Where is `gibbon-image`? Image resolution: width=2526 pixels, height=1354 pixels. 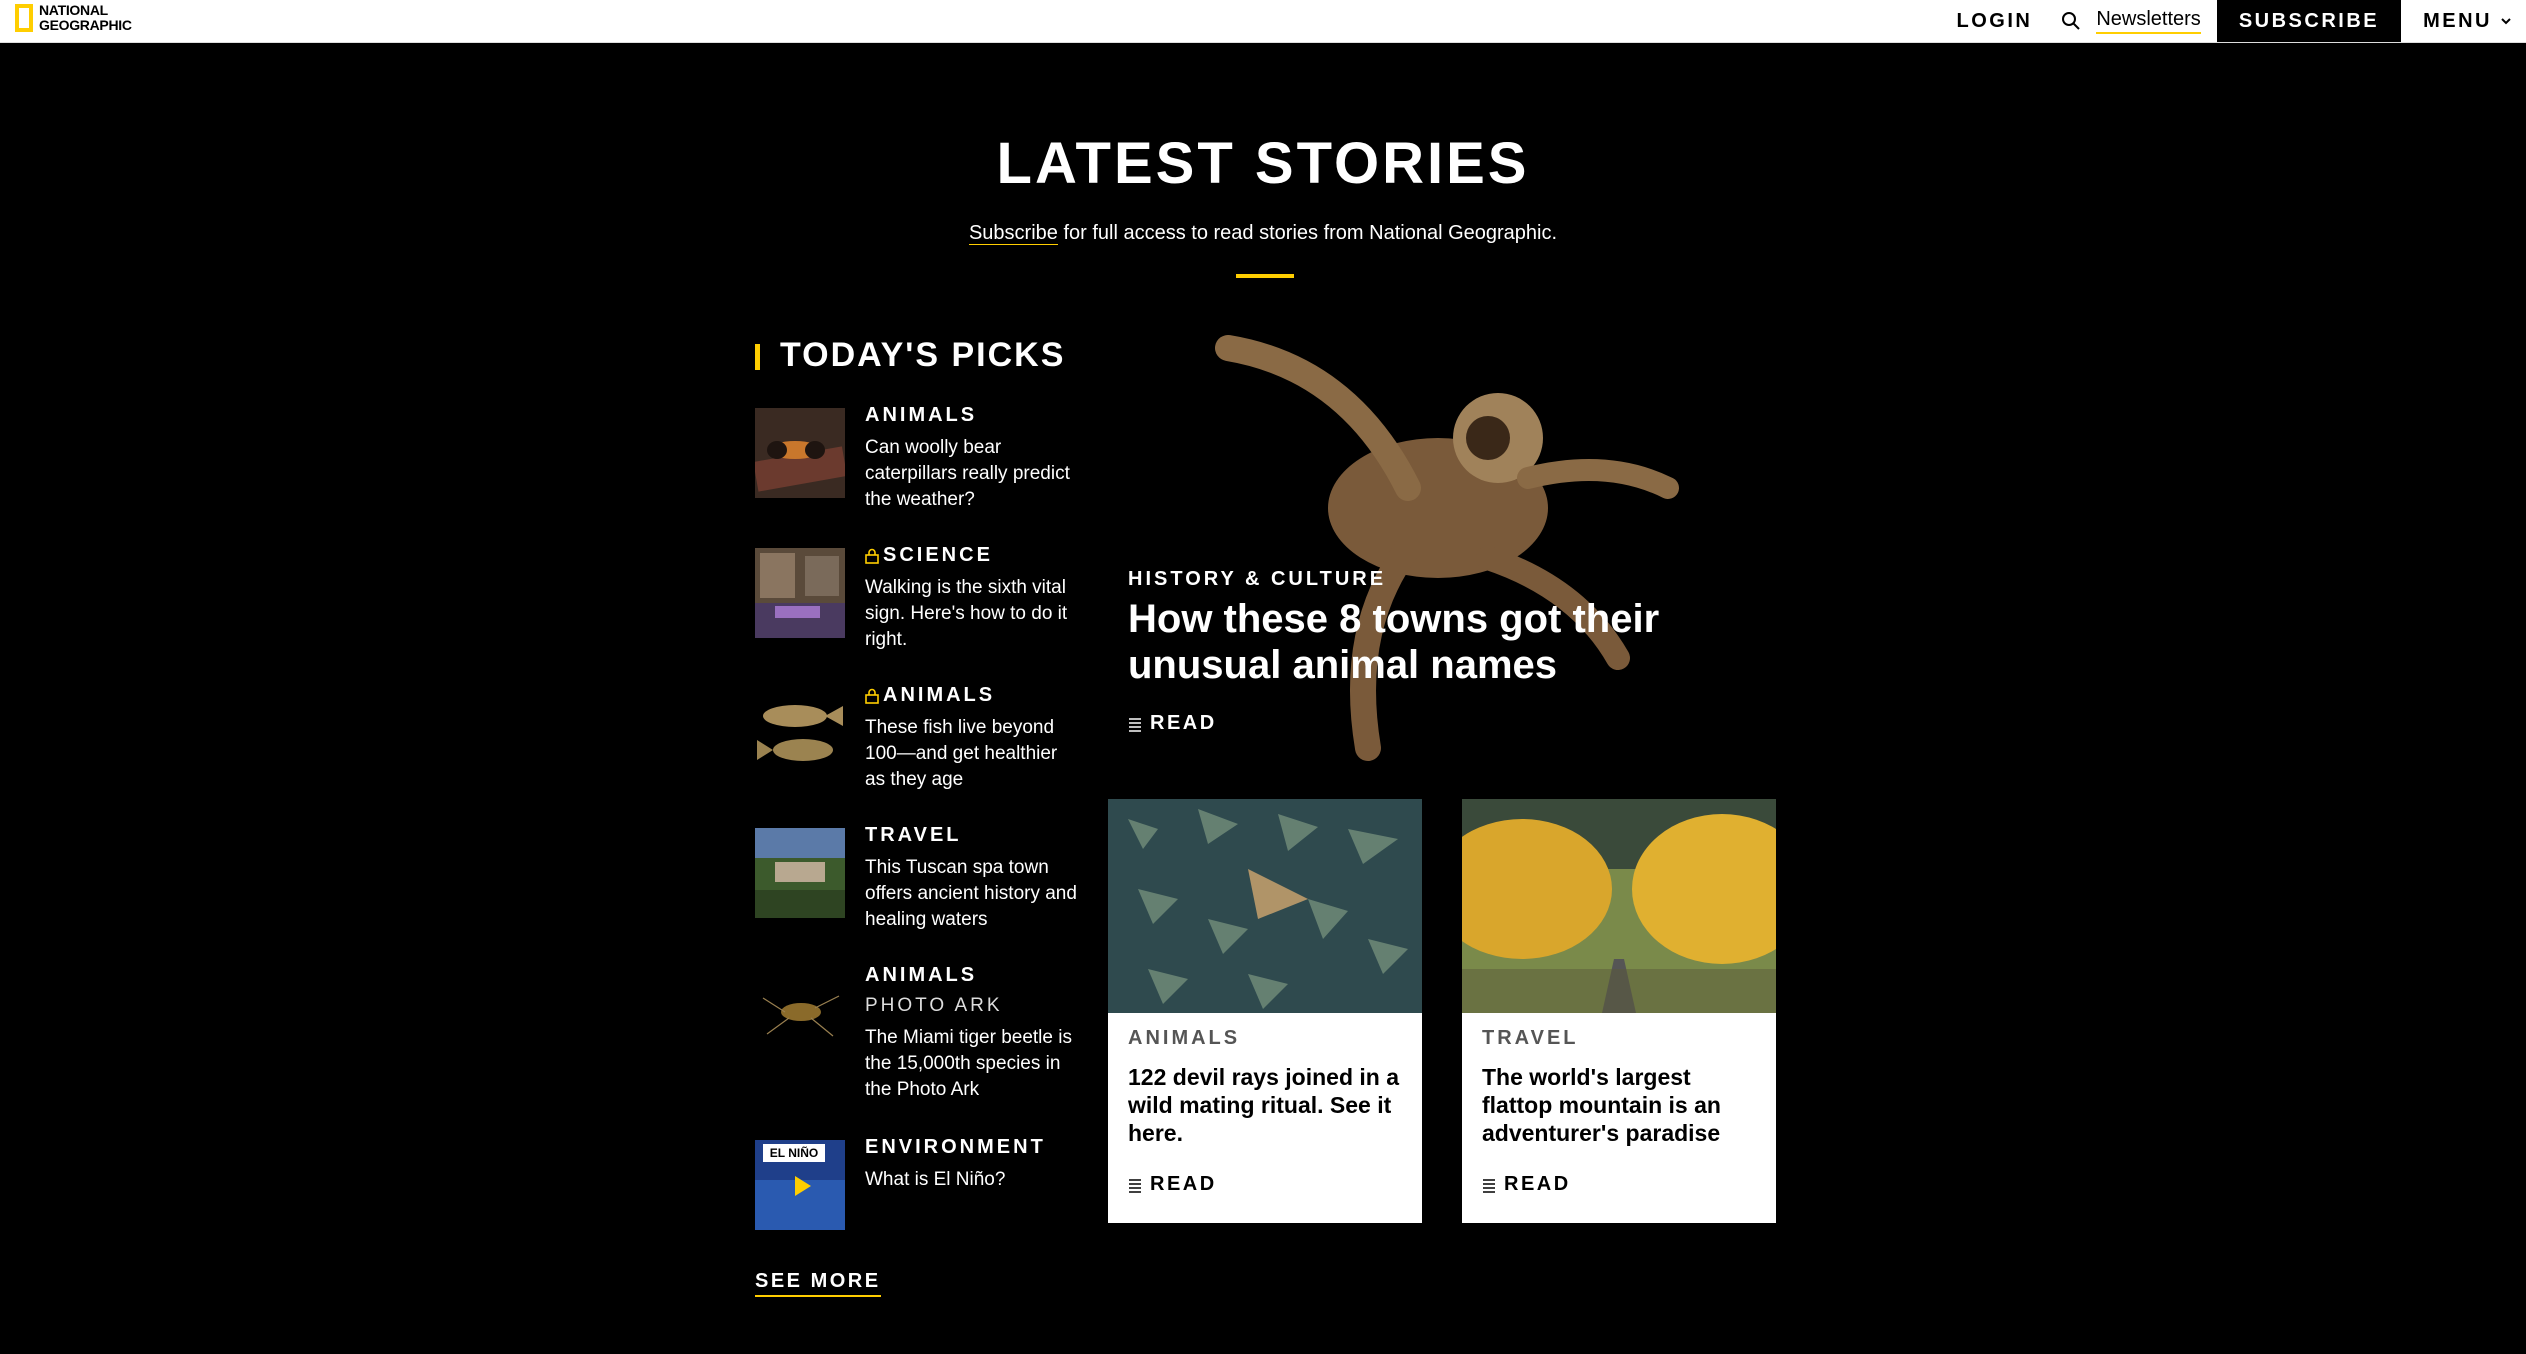
gibbon-image is located at coordinates (1442, 548).